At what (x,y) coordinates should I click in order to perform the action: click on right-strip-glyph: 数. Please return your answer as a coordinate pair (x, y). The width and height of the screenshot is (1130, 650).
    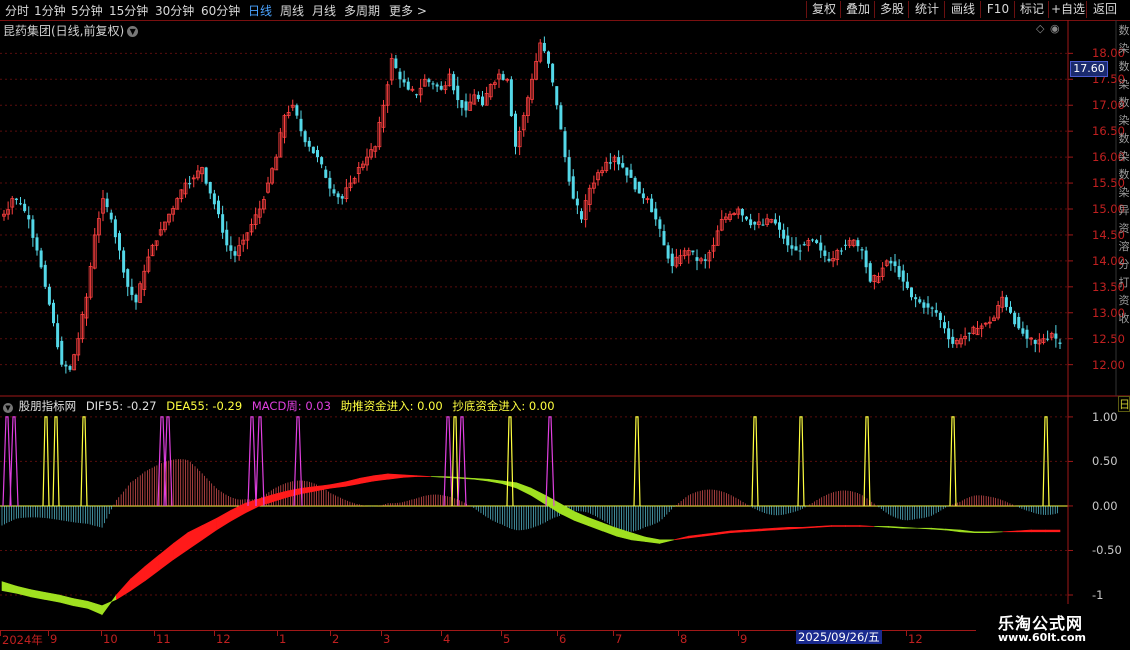
    Looking at the image, I should click on (1124, 30).